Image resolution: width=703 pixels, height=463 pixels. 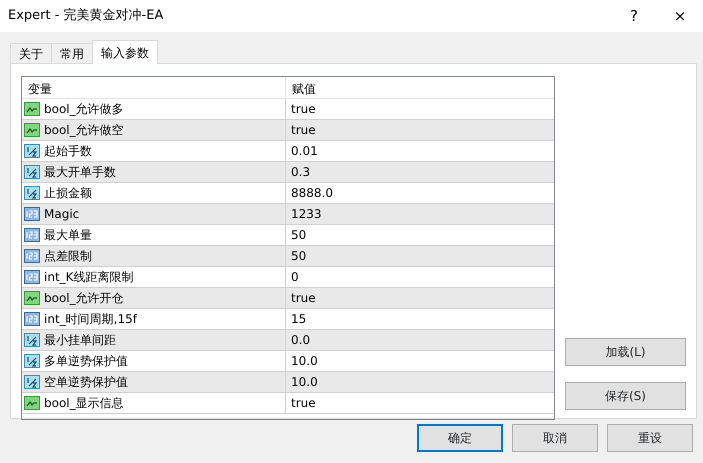 What do you see at coordinates (84, 298) in the screenshot?
I see `parameter-name: bool_允许开仓` at bounding box center [84, 298].